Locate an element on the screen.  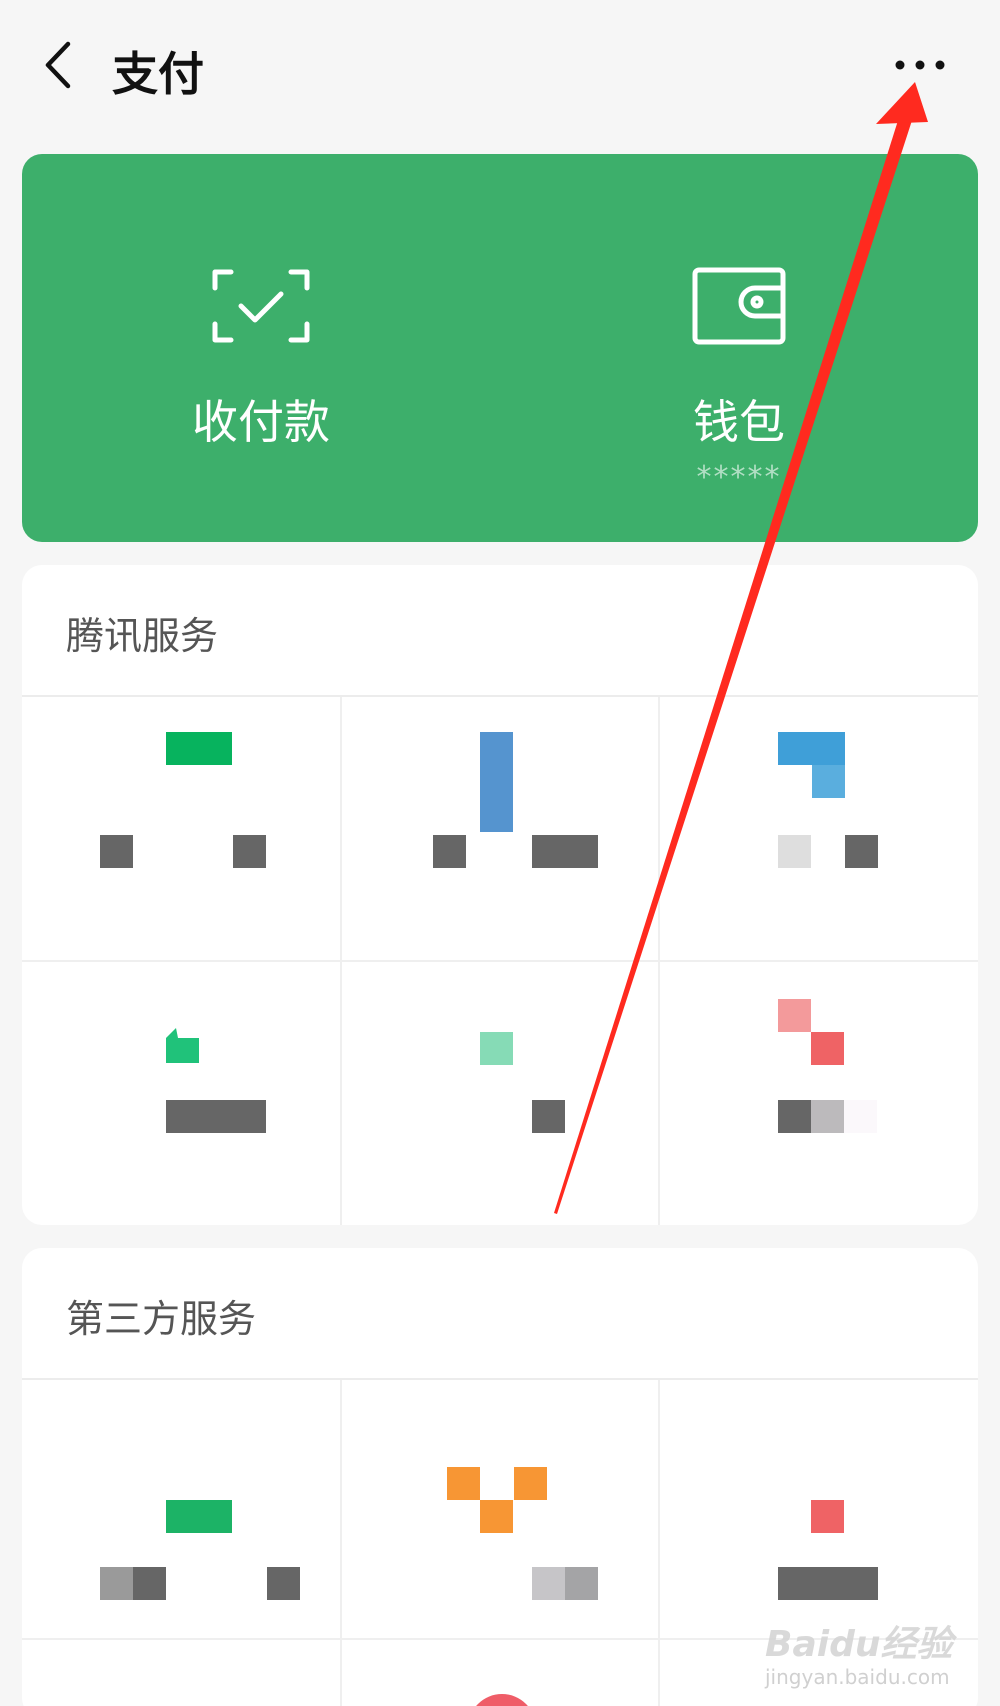
watermark-sub: jingyan.baidu.com is located at coordinates (857, 1677).